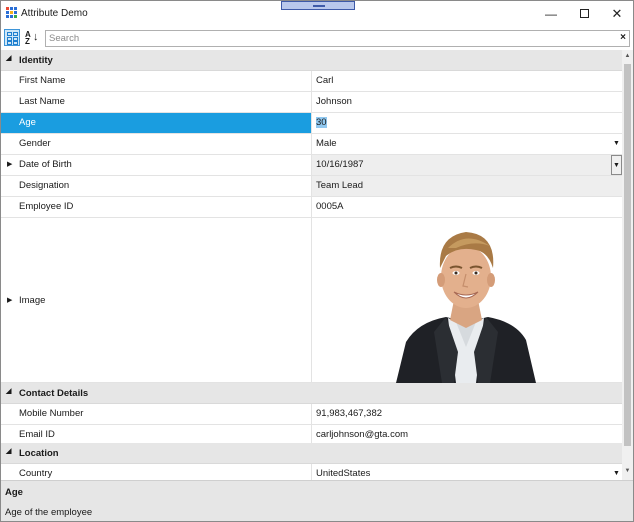 The height and width of the screenshot is (522, 634). I want to click on property-row-first-name: First Name Carl, so click(311, 81).